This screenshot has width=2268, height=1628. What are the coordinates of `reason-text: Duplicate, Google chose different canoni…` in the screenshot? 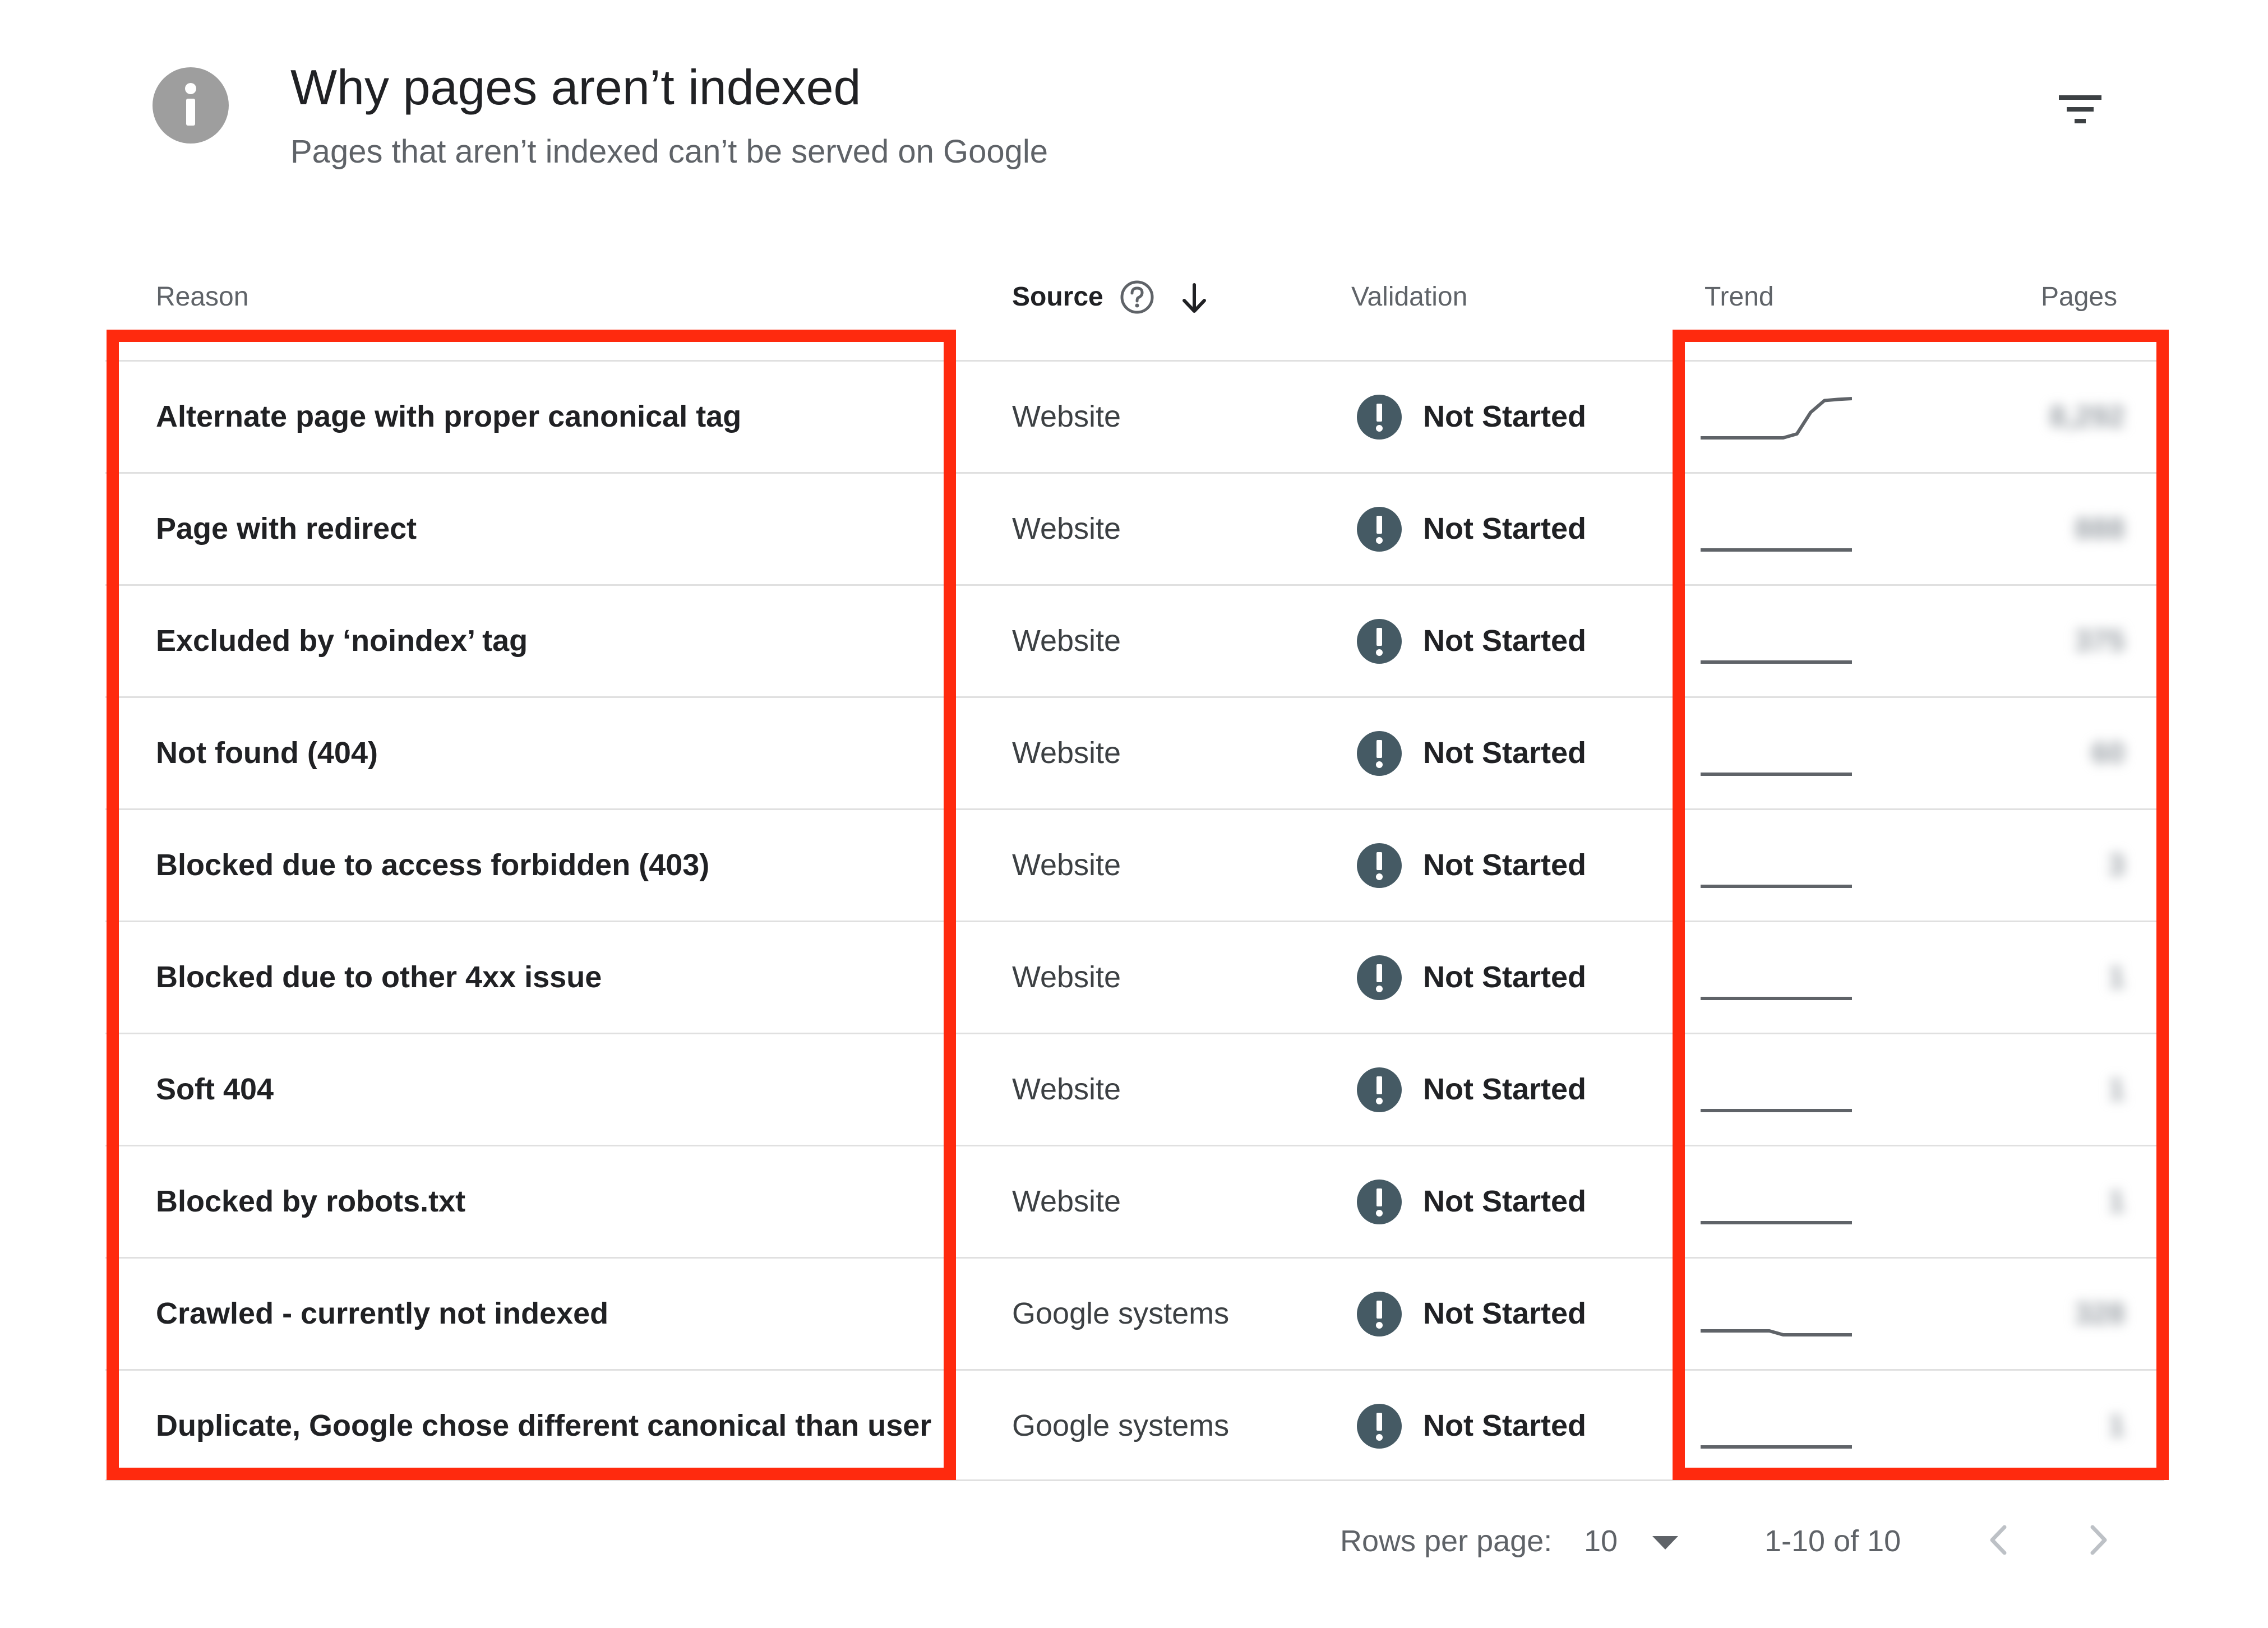 It's located at (544, 1425).